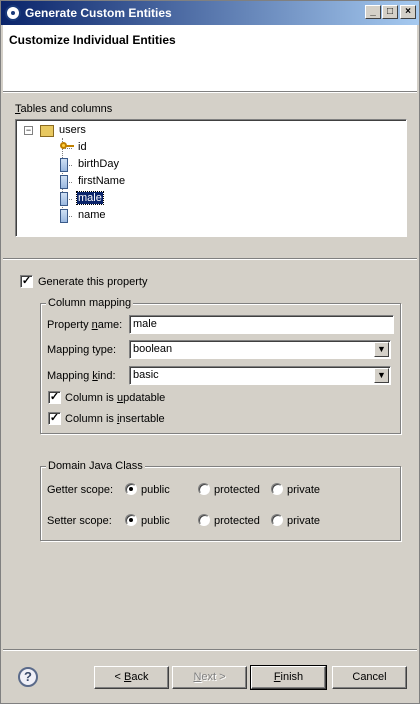 This screenshot has width=420, height=704. I want to click on insertable-label: Column is insertable, so click(115, 419).